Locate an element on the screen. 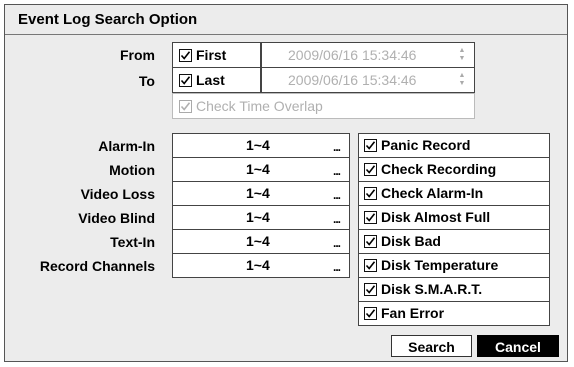  to-datetime-field: 2009/06/16 15:34:46 ▲ ▼ is located at coordinates (368, 80).